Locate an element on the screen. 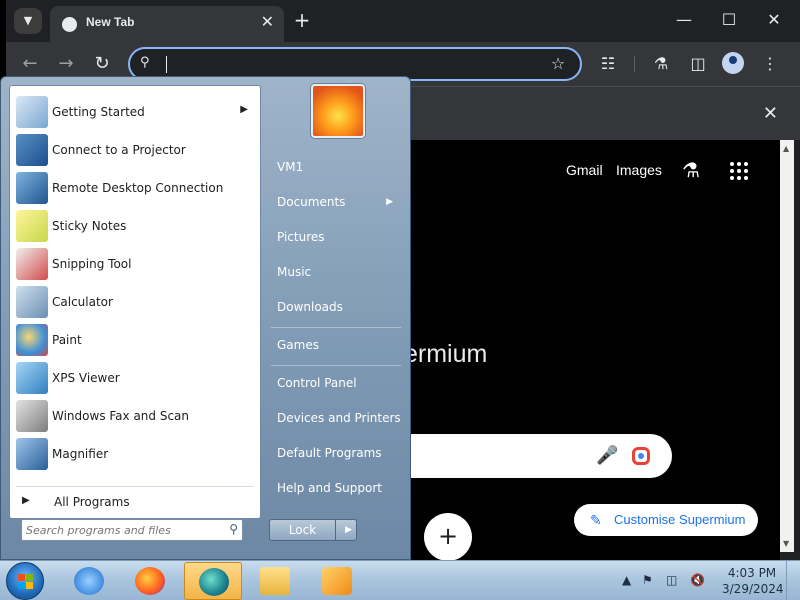 This screenshot has width=800, height=600. images-link: Images is located at coordinates (639, 170).